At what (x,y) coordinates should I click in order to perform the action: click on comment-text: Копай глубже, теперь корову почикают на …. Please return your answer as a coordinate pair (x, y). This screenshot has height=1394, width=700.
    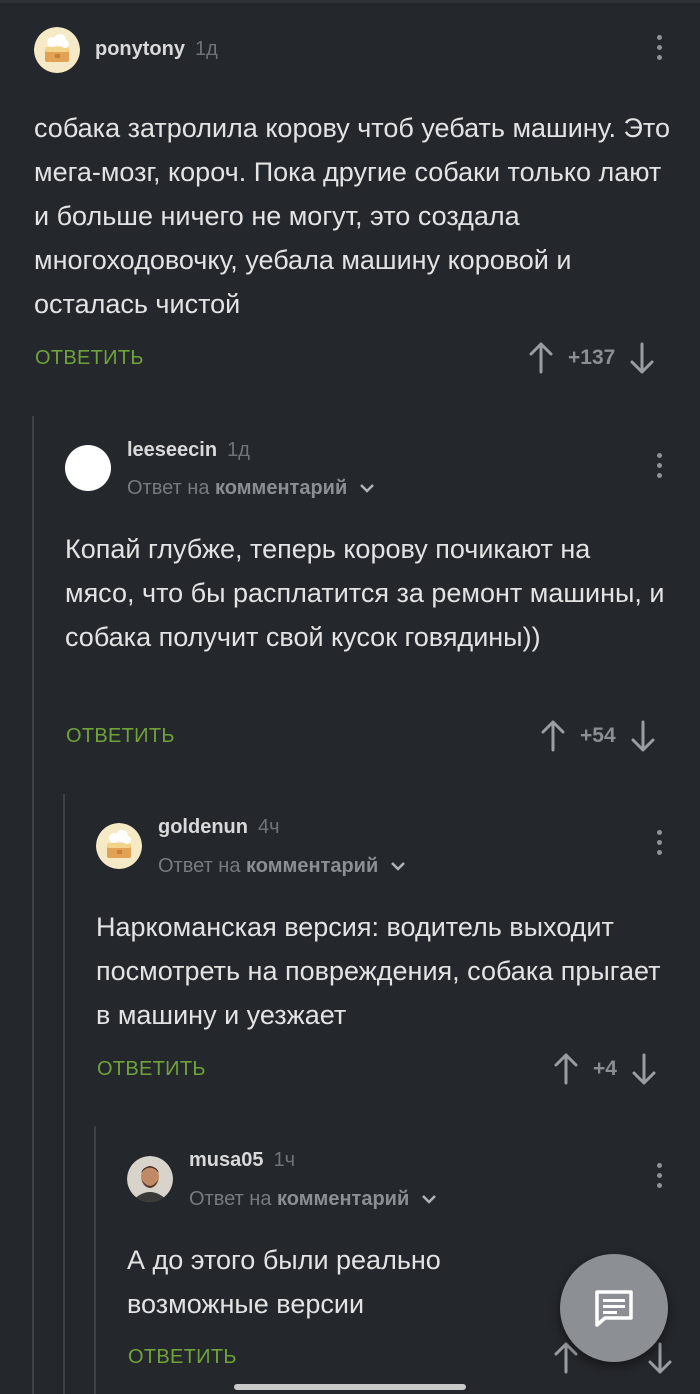
    Looking at the image, I should click on (365, 593).